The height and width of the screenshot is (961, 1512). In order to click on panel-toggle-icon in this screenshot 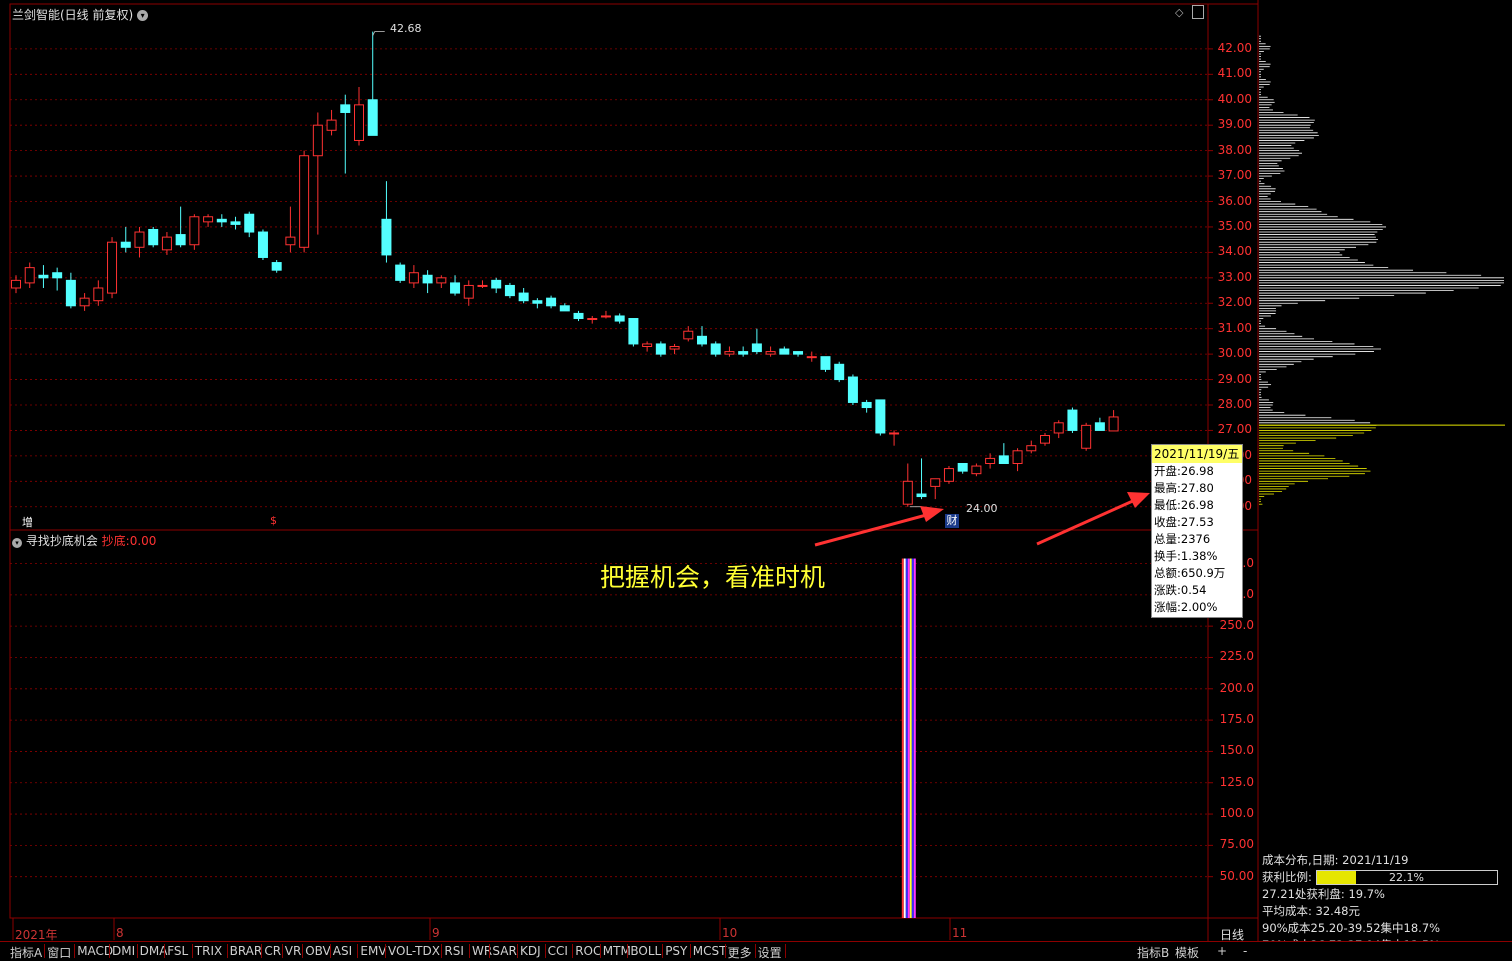, I will do `click(1198, 12)`.